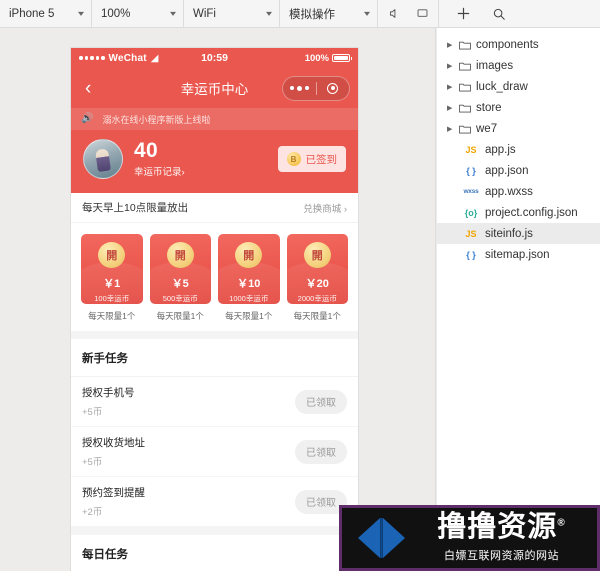 The width and height of the screenshot is (600, 571). I want to click on simulator-toolbar: iPhone 5 ▾ 100% ▾ WiFi ▾ 模拟操作 ▾, so click(300, 14).